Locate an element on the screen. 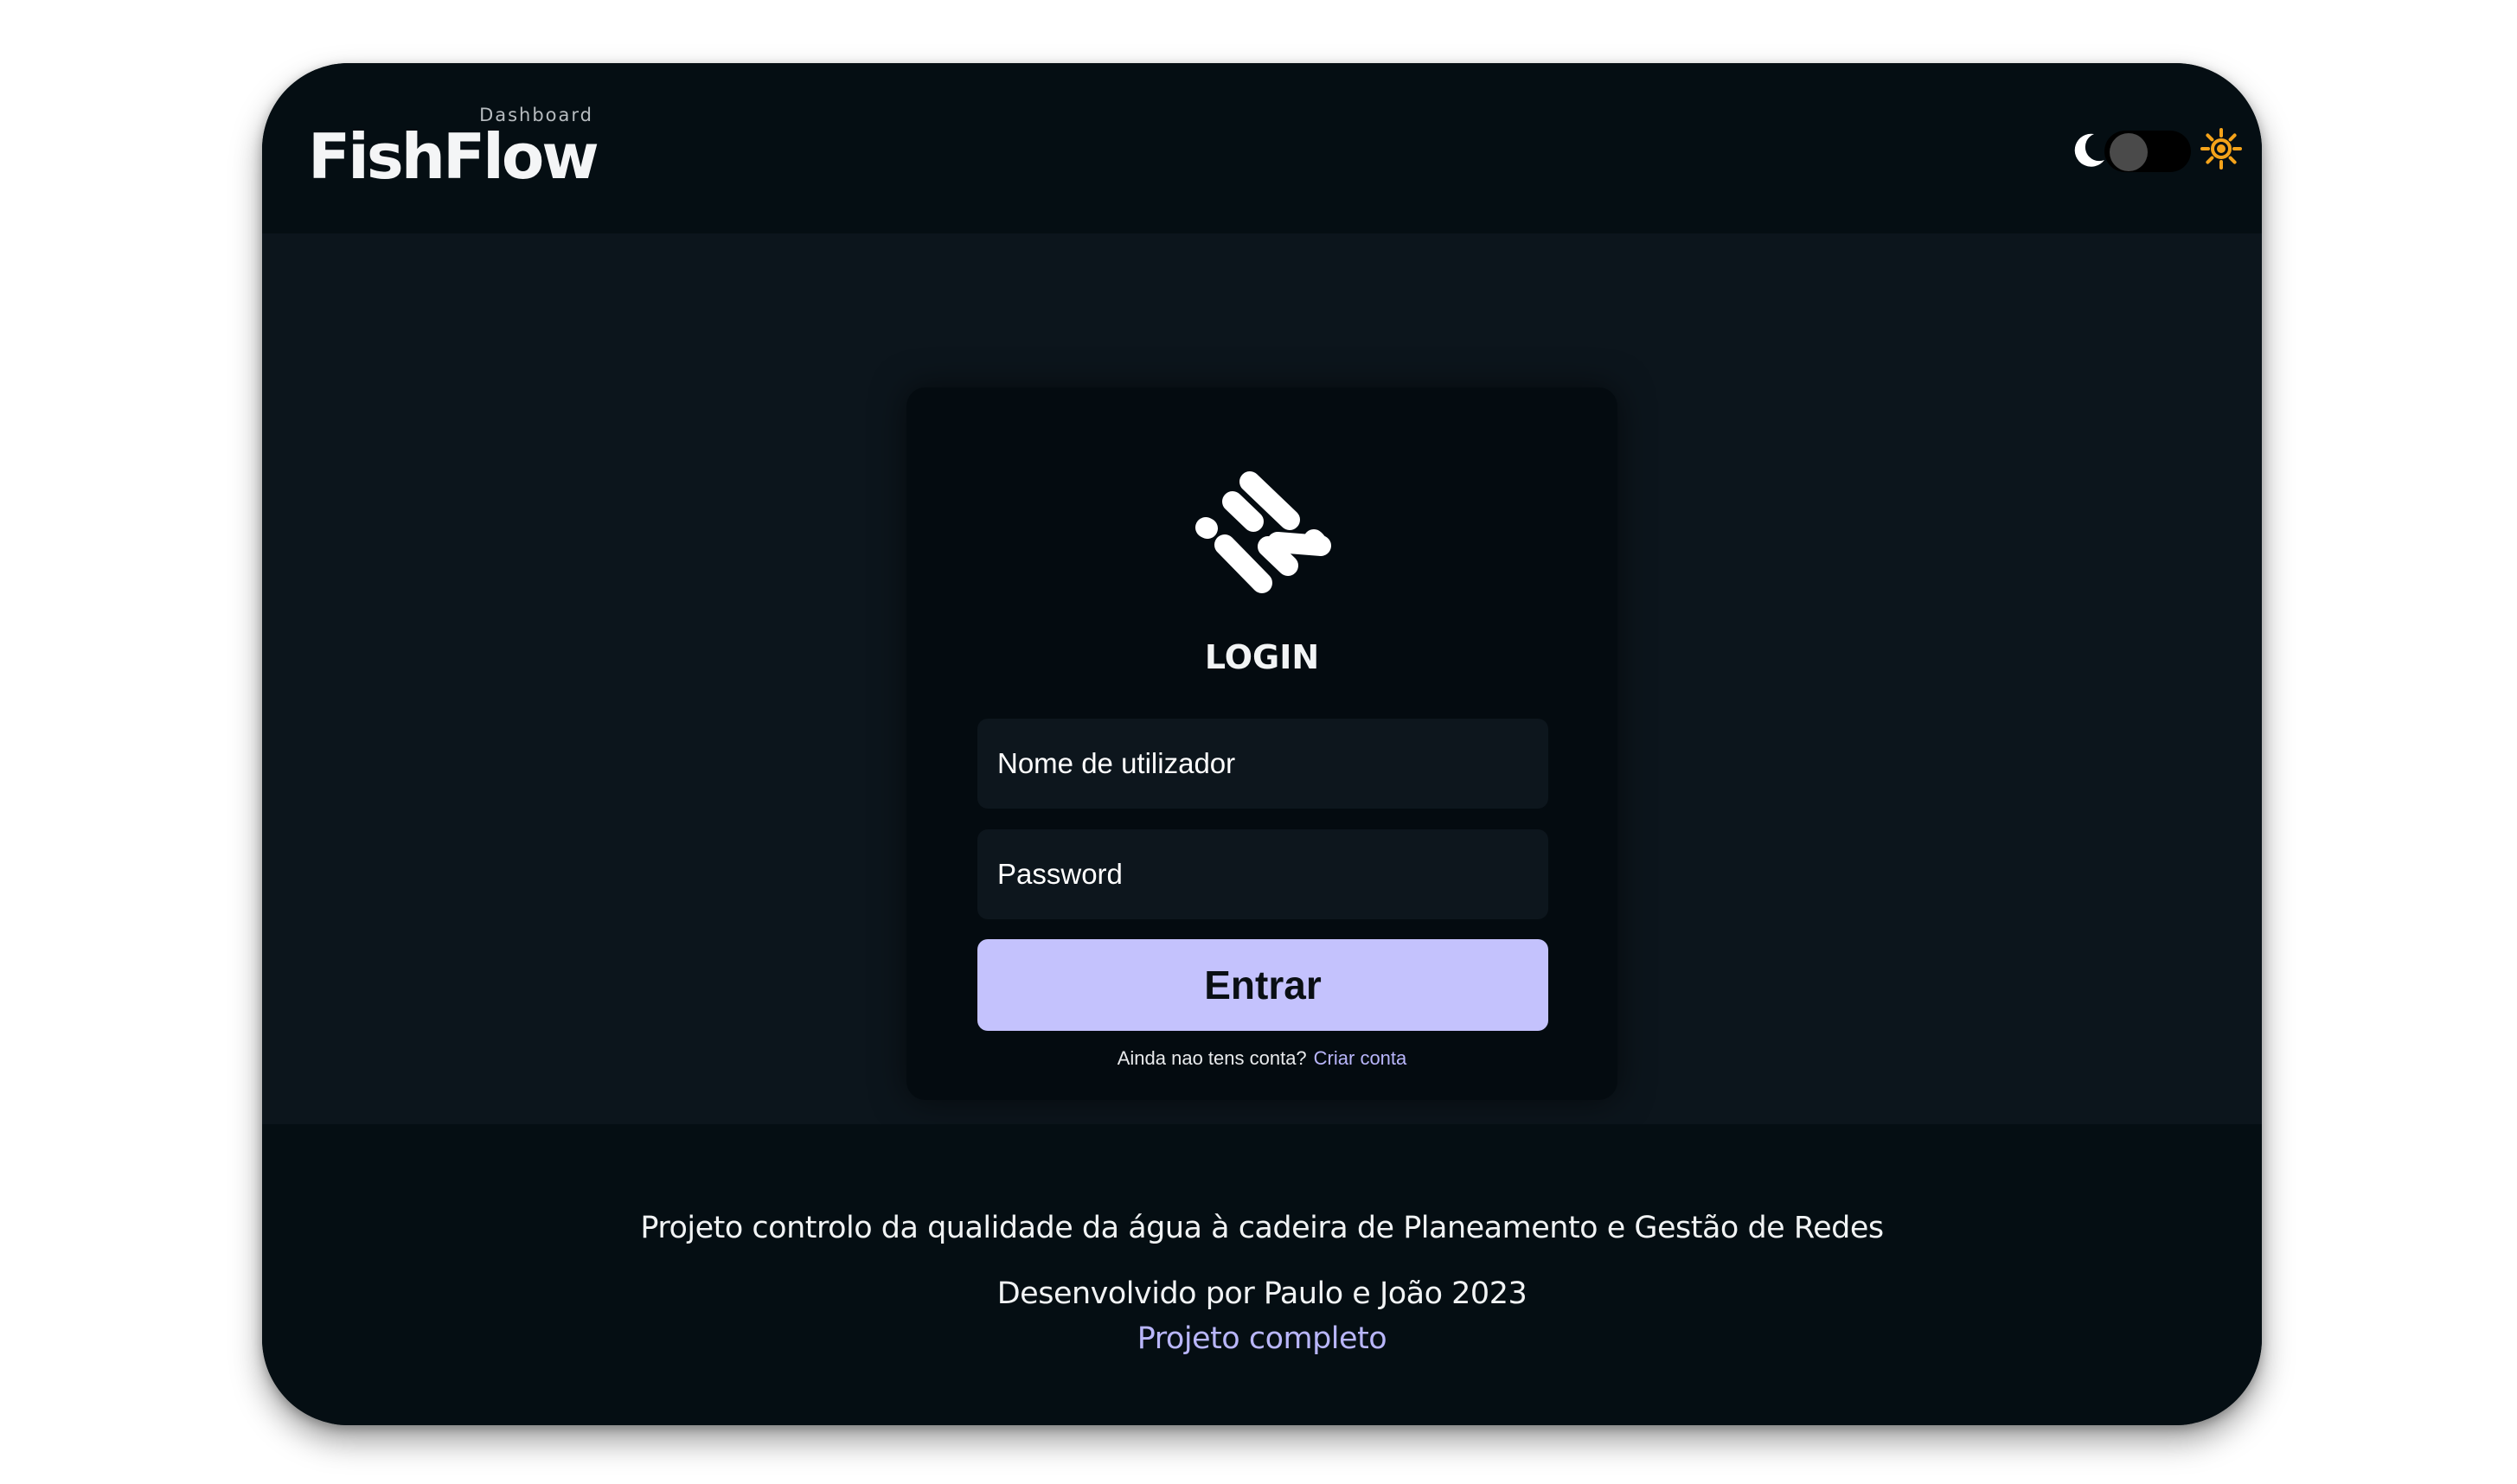 This screenshot has width=2517, height=1484. theme-toggle is located at coordinates (2157, 150).